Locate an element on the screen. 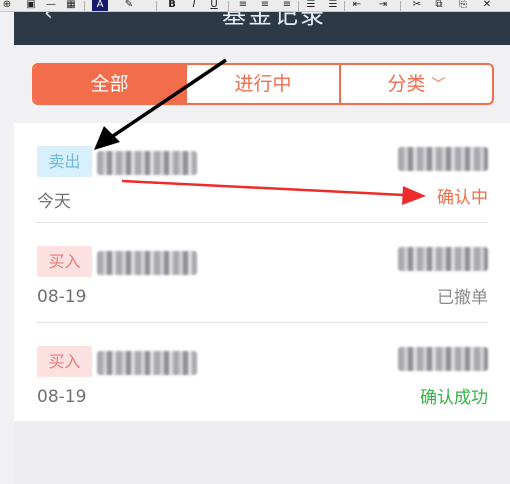 This screenshot has height=484, width=510. tab-all: 全部 is located at coordinates (110, 84).